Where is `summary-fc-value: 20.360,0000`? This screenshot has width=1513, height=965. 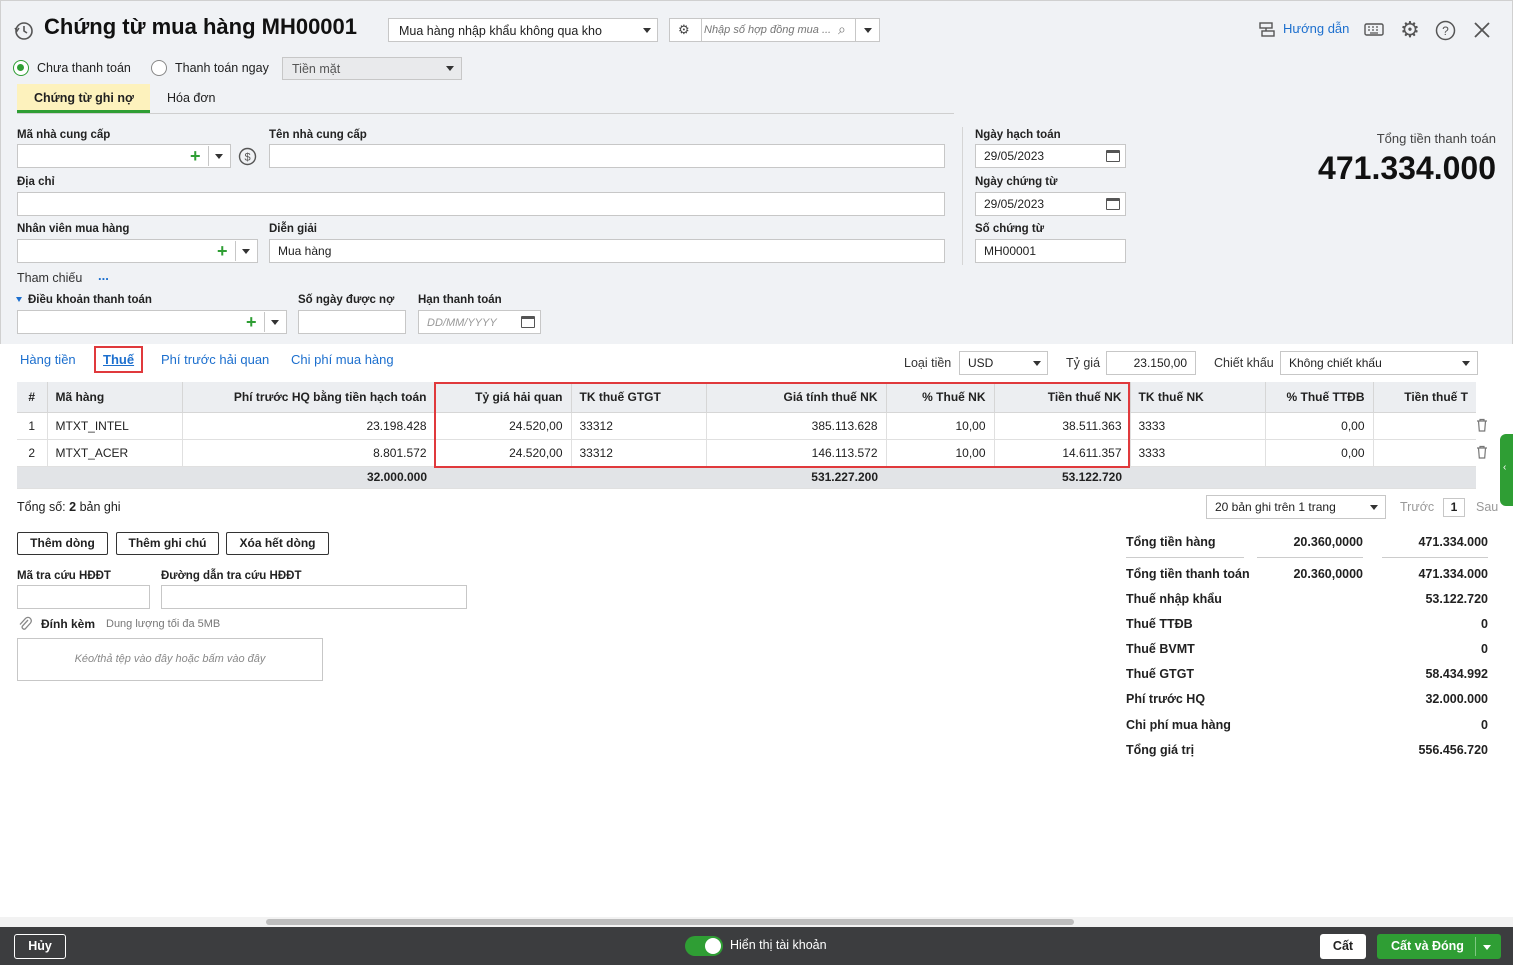 summary-fc-value: 20.360,0000 is located at coordinates (1328, 574).